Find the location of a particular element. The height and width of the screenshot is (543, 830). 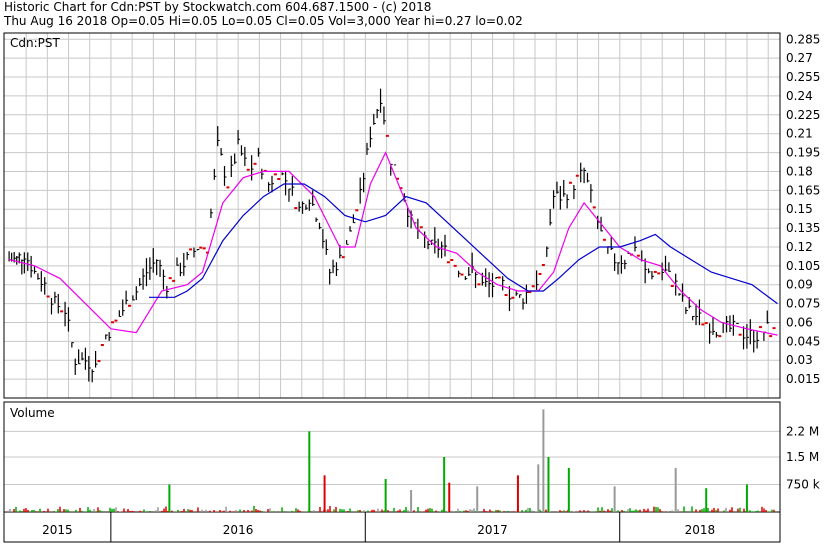

volume-tick-labels: 2.2 M 1.5 M 750 k is located at coordinates (803, 457).